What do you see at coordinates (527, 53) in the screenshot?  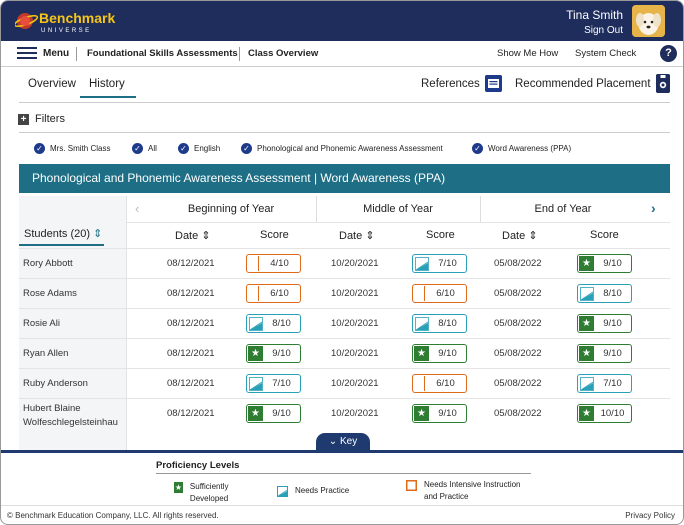 I see `show-me-how-link: Show Me How` at bounding box center [527, 53].